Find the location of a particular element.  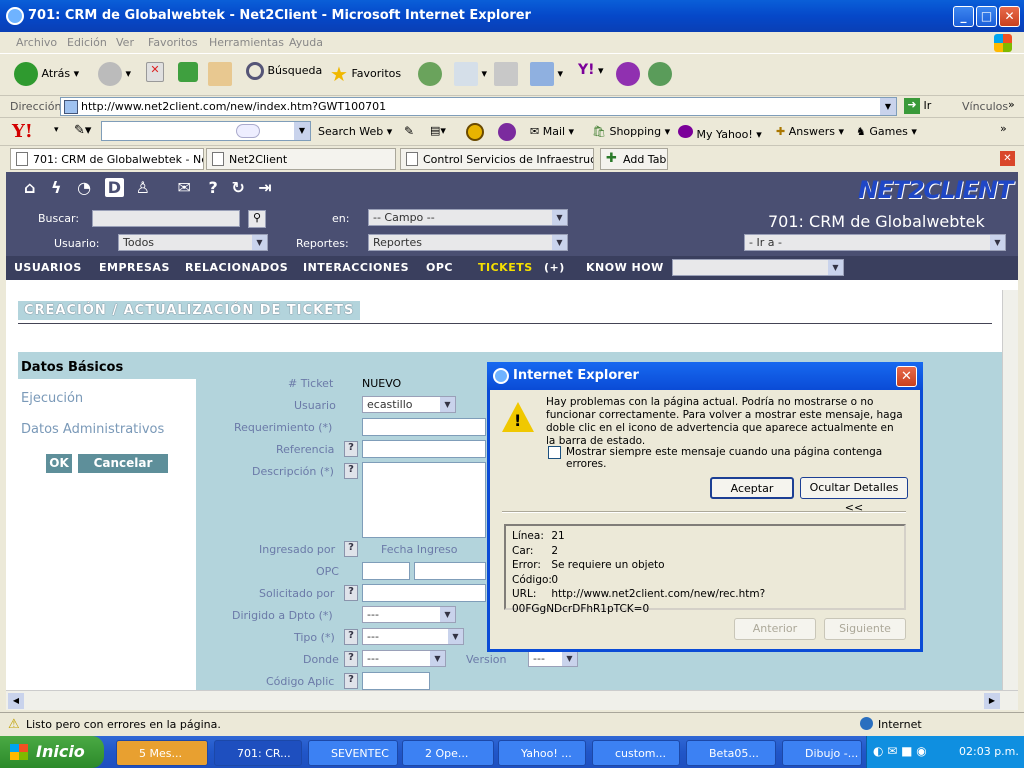

menu-edicion: Edición is located at coordinates (87, 42).